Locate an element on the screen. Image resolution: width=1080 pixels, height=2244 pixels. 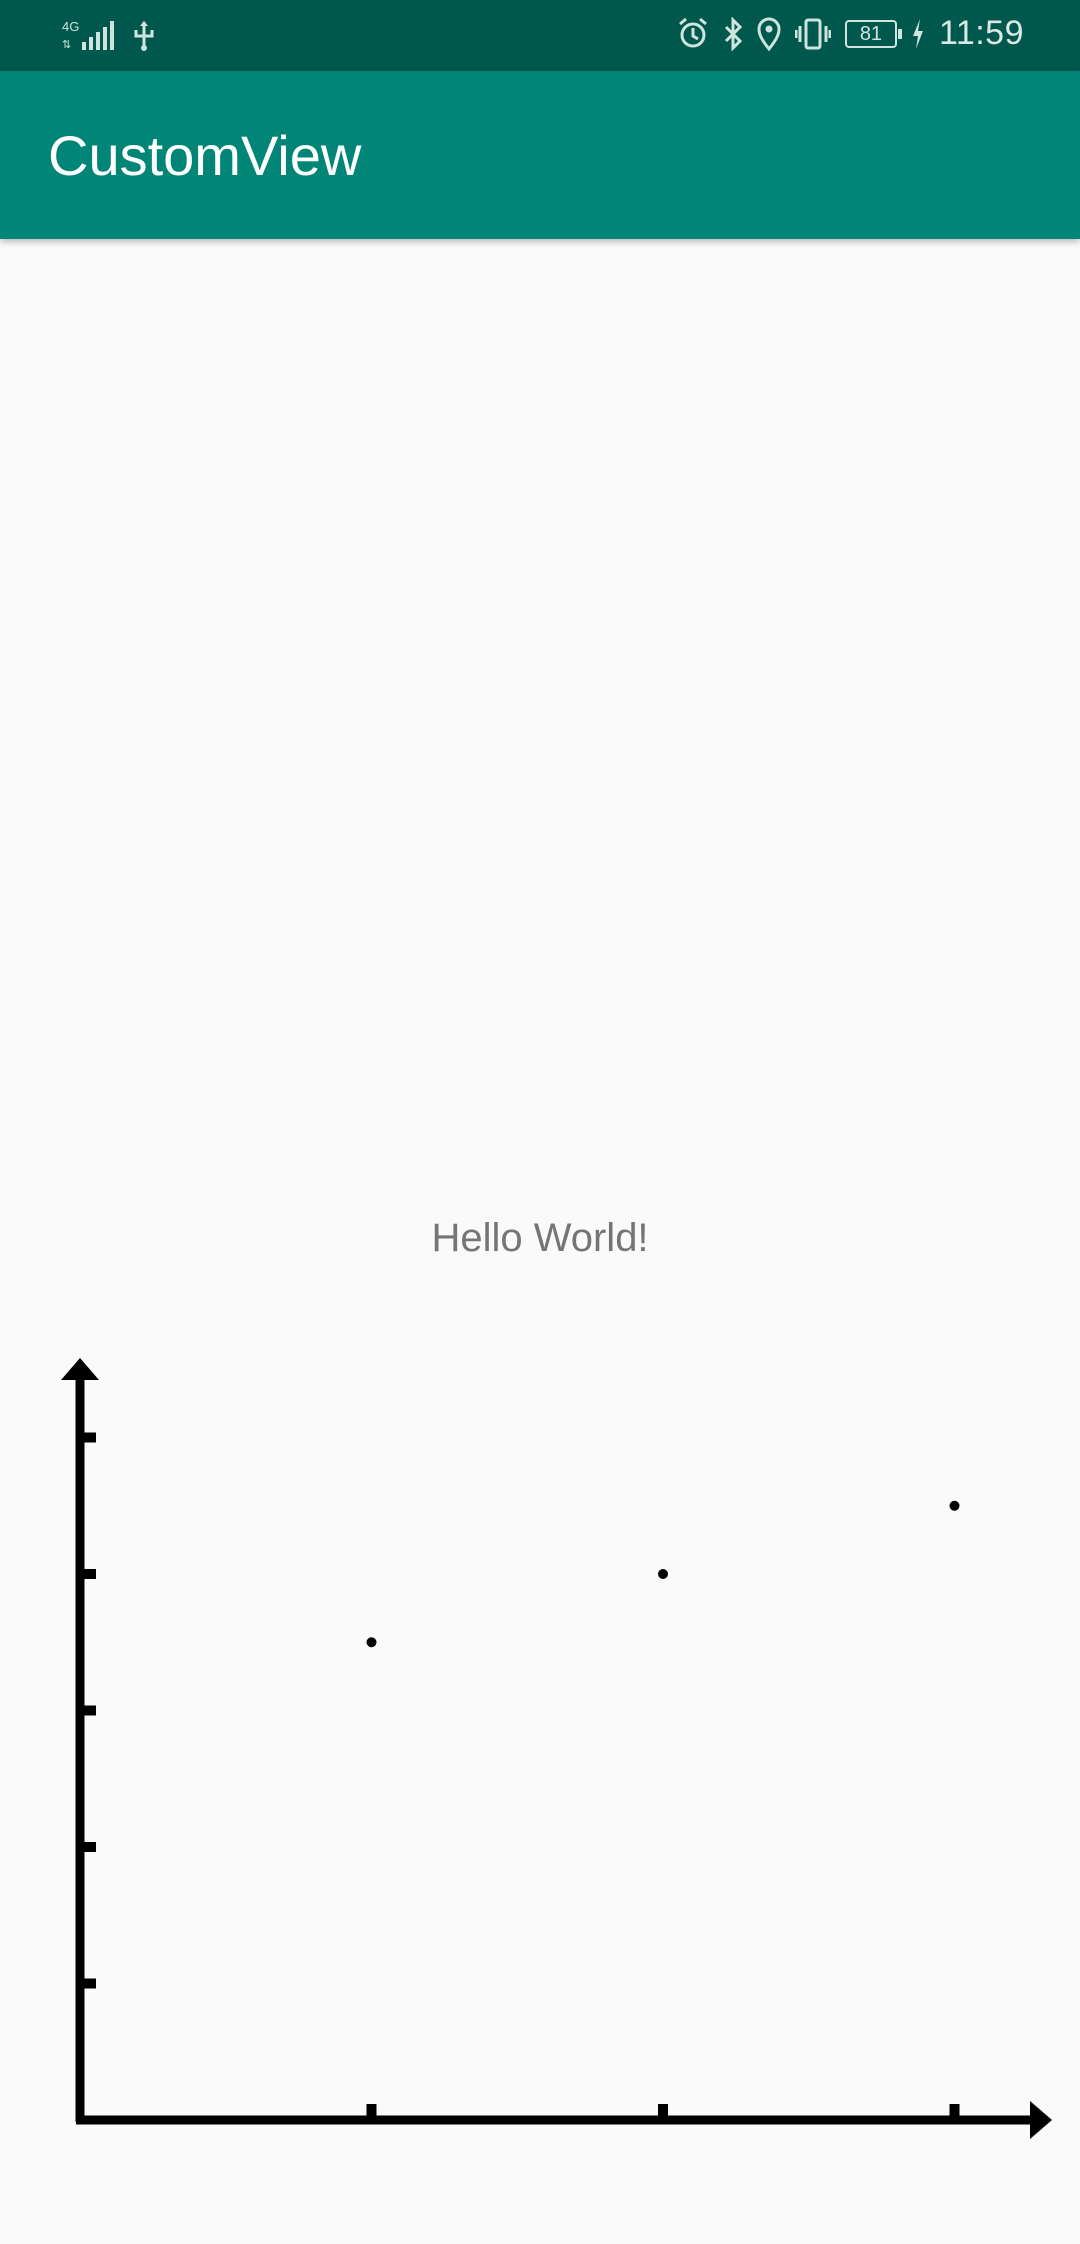
signal-icon: 4G ⇅ is located at coordinates (89, 35).